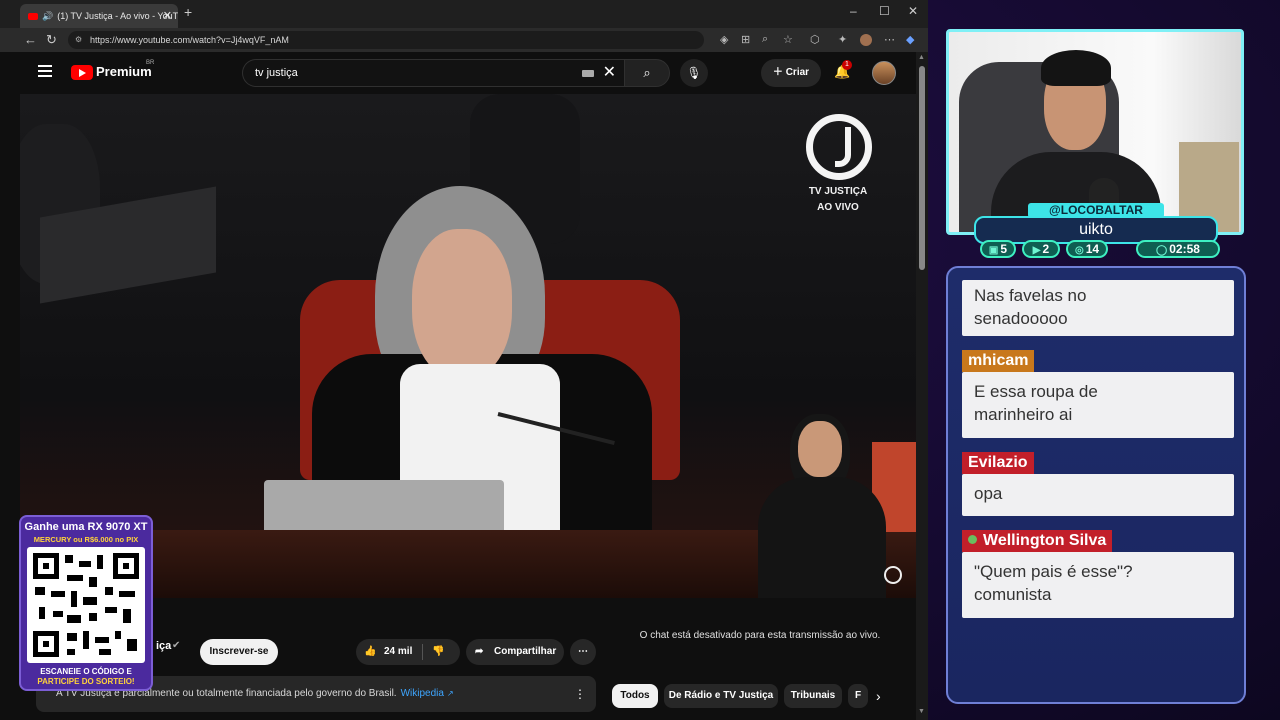 The width and height of the screenshot is (1280, 720). What do you see at coordinates (910, 39) in the screenshot?
I see `copilot-icon: ◆` at bounding box center [910, 39].